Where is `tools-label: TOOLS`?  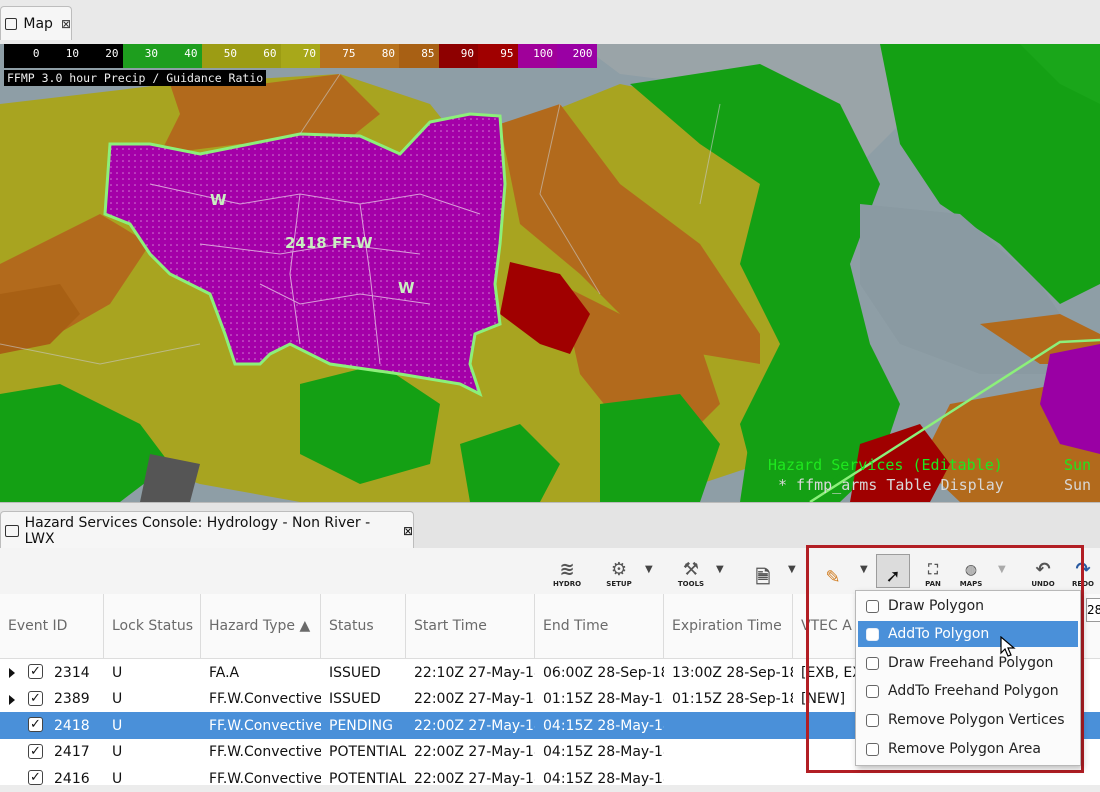 tools-label: TOOLS is located at coordinates (691, 584).